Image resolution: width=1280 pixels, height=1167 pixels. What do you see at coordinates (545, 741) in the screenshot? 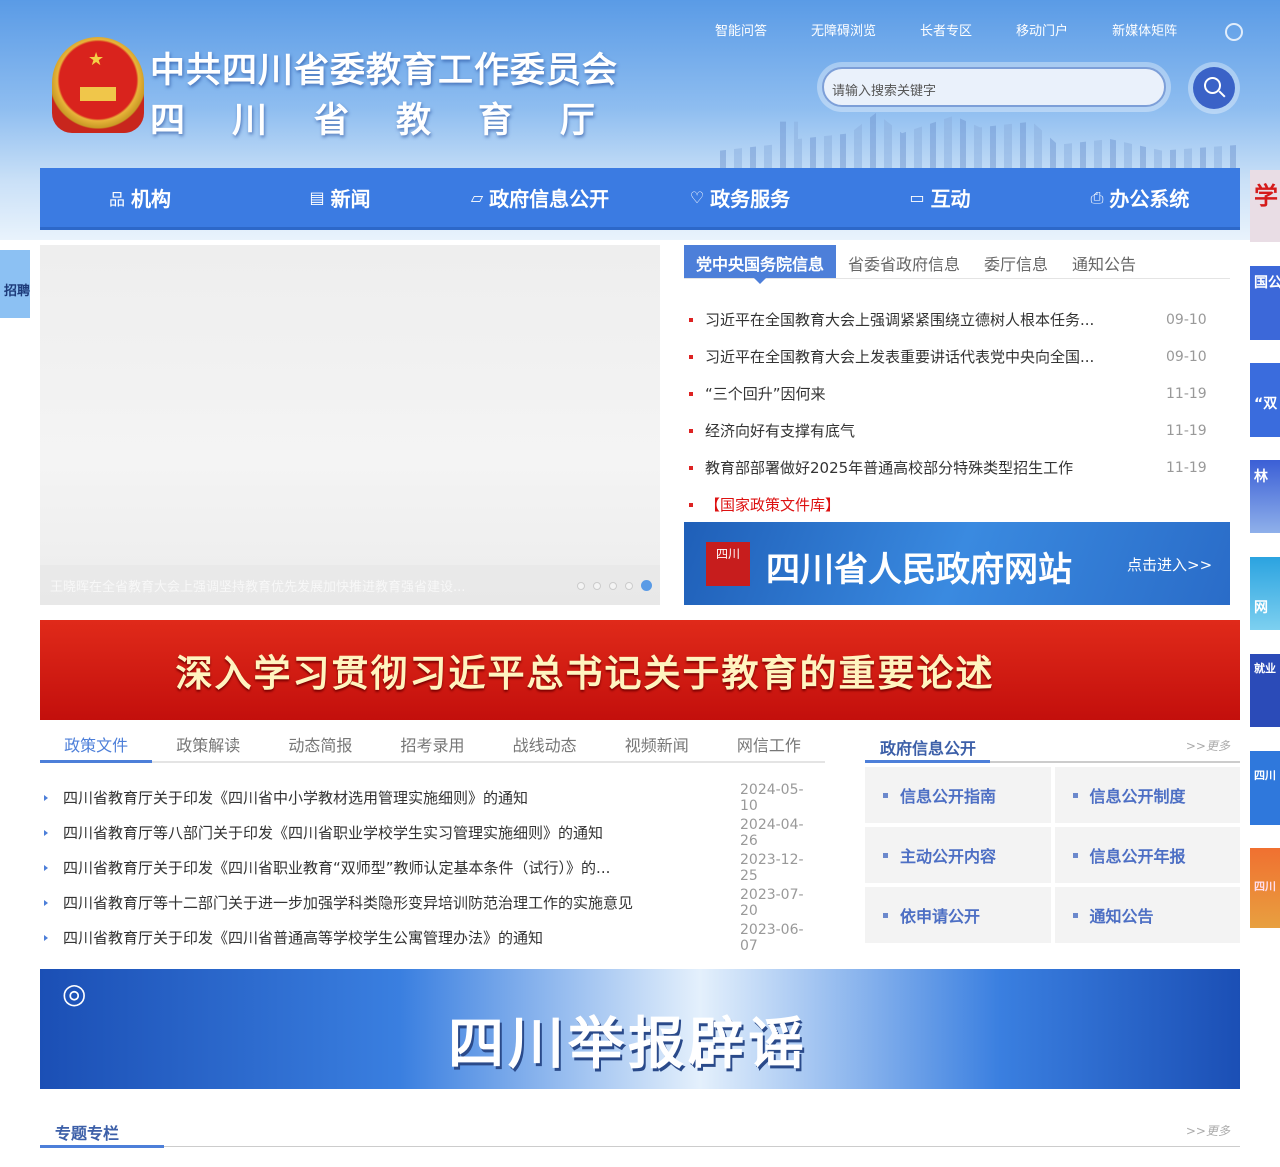
I see `tab-front-news: 战线动态` at bounding box center [545, 741].